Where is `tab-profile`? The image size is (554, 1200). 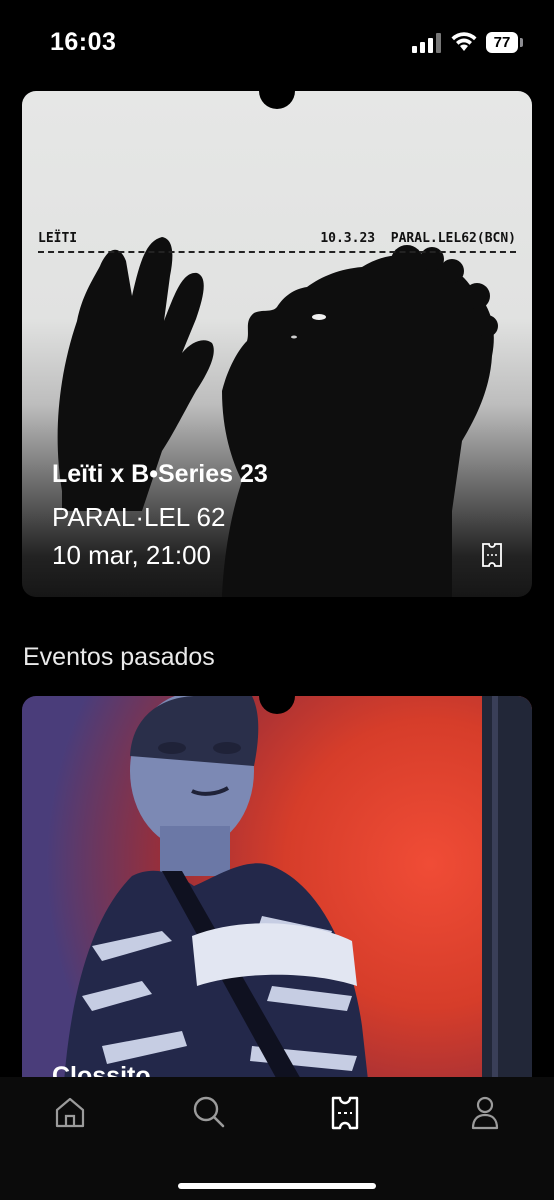
tab-profile is located at coordinates (486, 1113).